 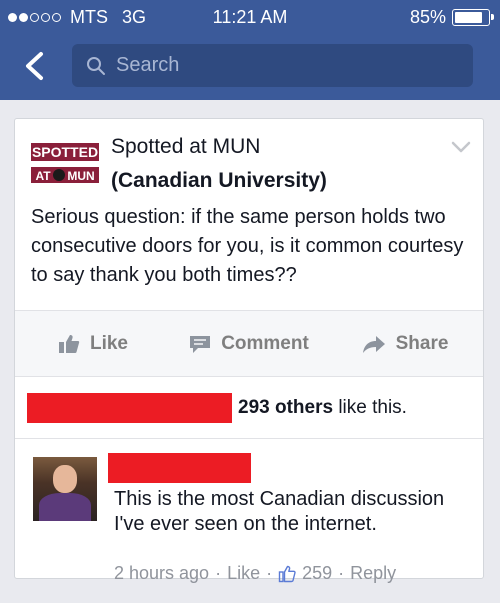 I want to click on thumbs-up-icon, so click(x=69, y=343).